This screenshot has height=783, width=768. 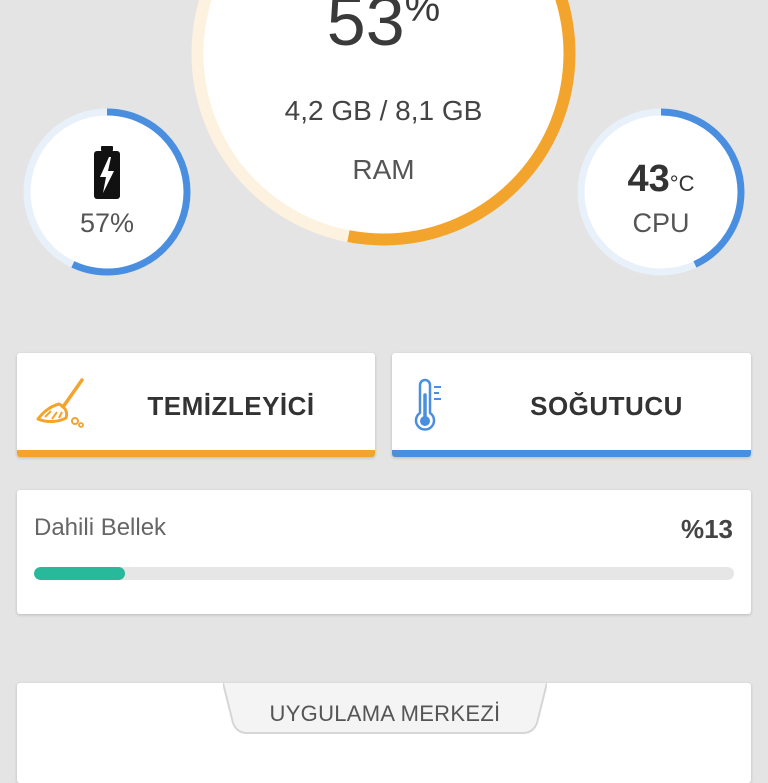 What do you see at coordinates (196, 453) in the screenshot?
I see `cleaner-button-accent-bar` at bounding box center [196, 453].